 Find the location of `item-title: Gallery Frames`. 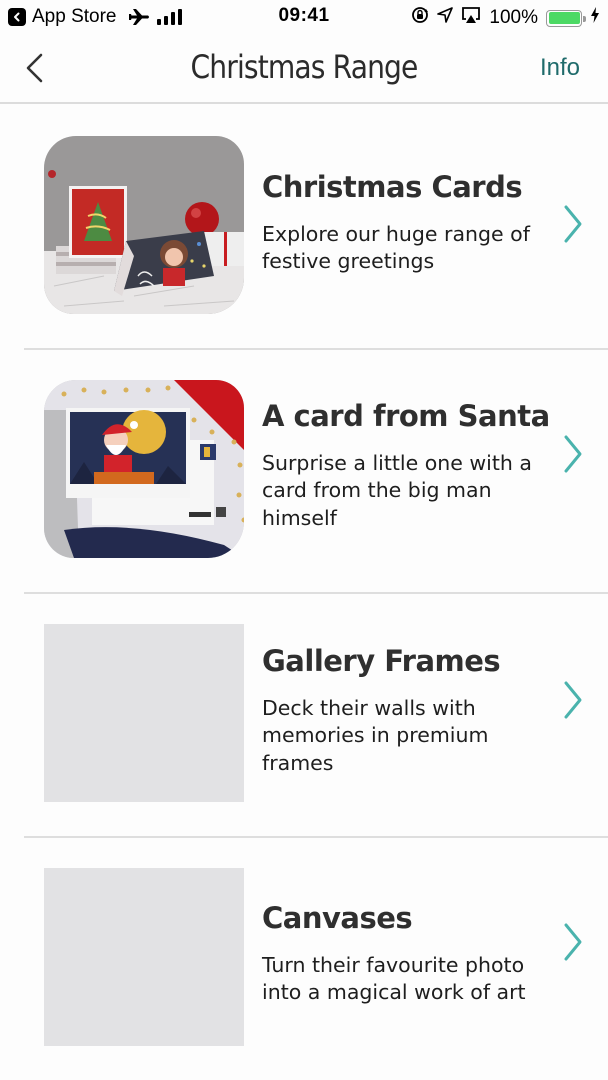

item-title: Gallery Frames is located at coordinates (381, 661).